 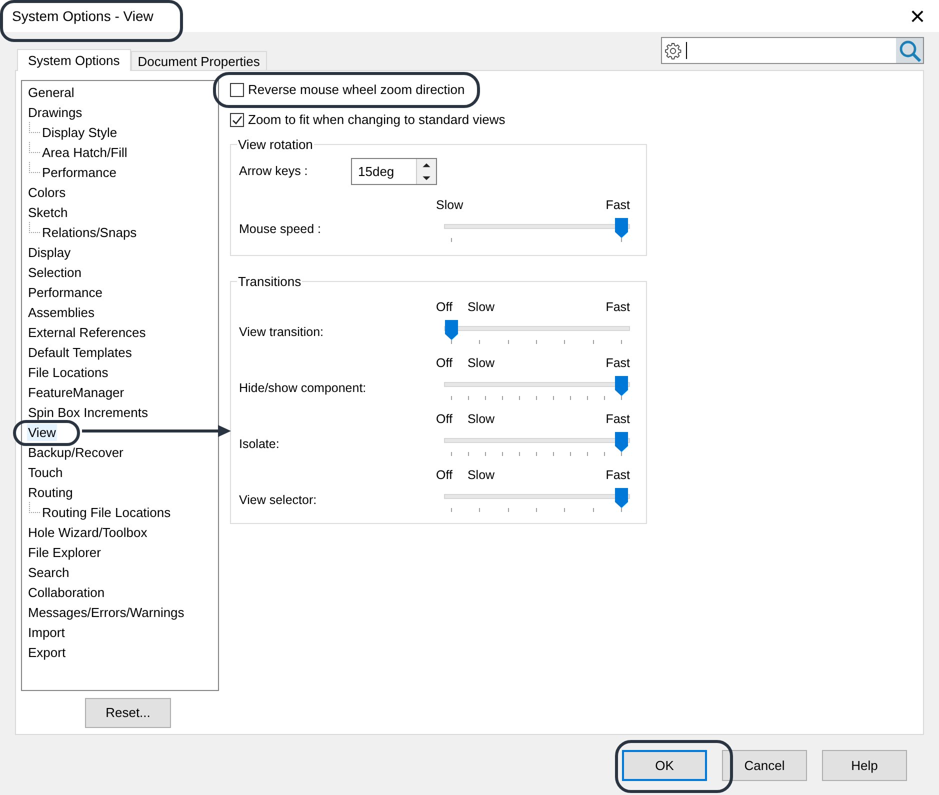 What do you see at coordinates (864, 765) in the screenshot?
I see `dialog-button: Help` at bounding box center [864, 765].